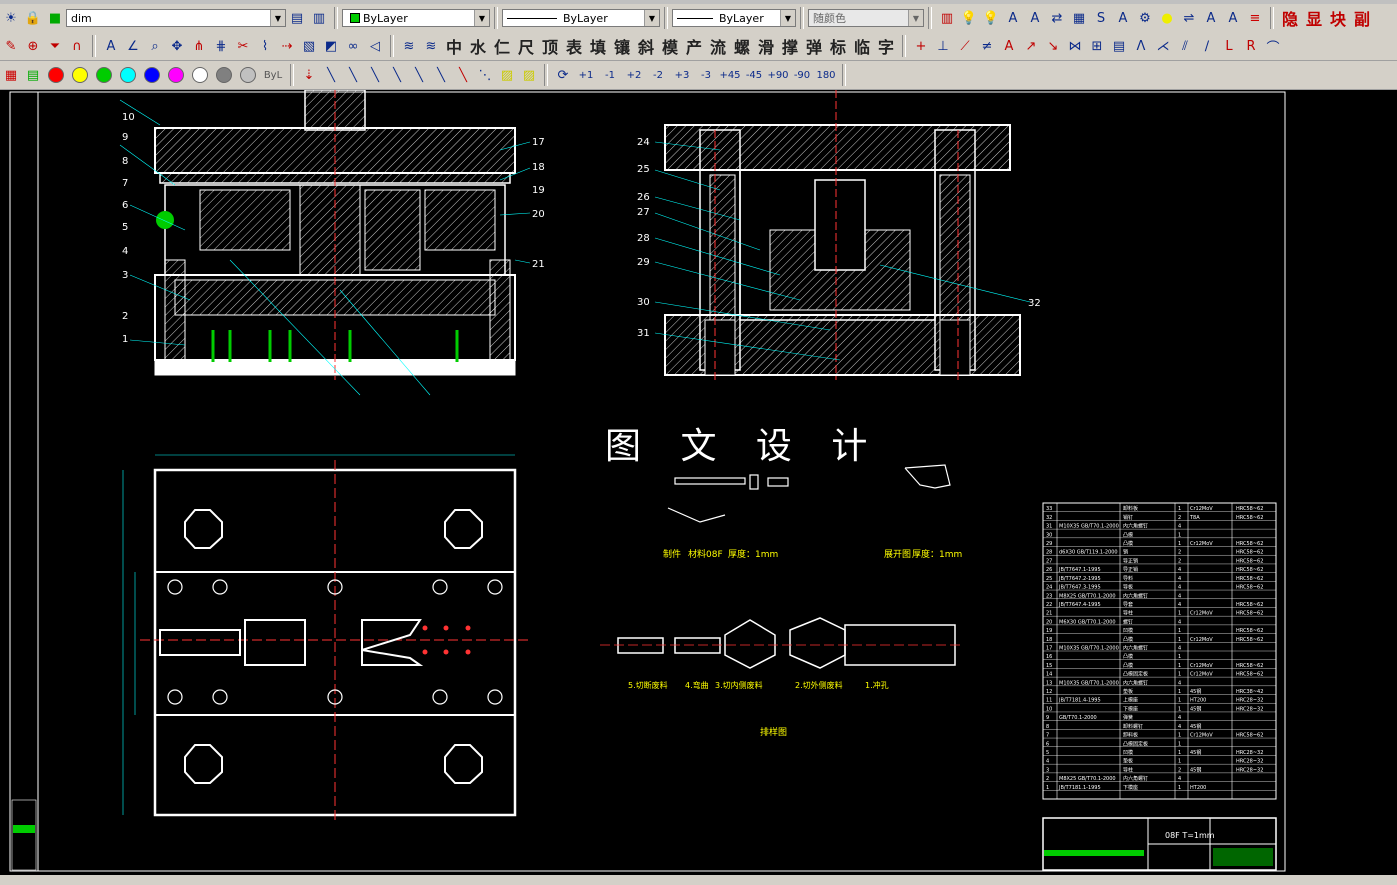 The width and height of the screenshot is (1397, 885). What do you see at coordinates (1211, 18) in the screenshot?
I see `a-swap-icon: A` at bounding box center [1211, 18].